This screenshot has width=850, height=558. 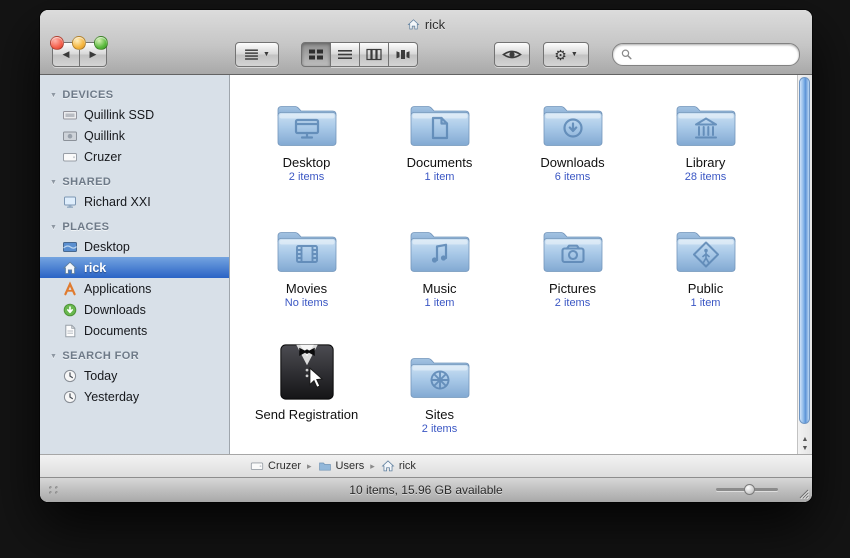 What do you see at coordinates (70, 397) in the screenshot?
I see `clock-icon` at bounding box center [70, 397].